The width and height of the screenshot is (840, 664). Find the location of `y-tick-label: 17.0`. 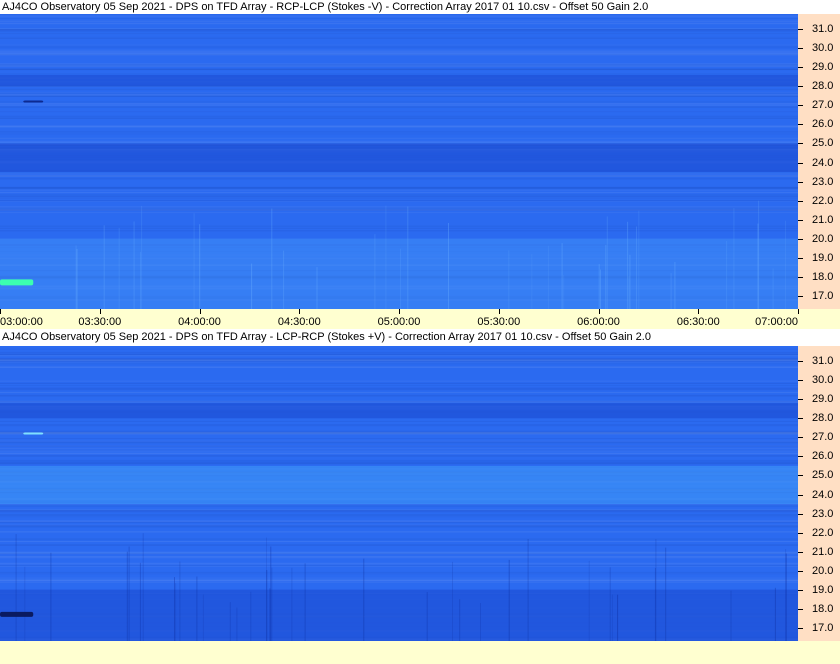

y-tick-label: 17.0 is located at coordinates (823, 627).